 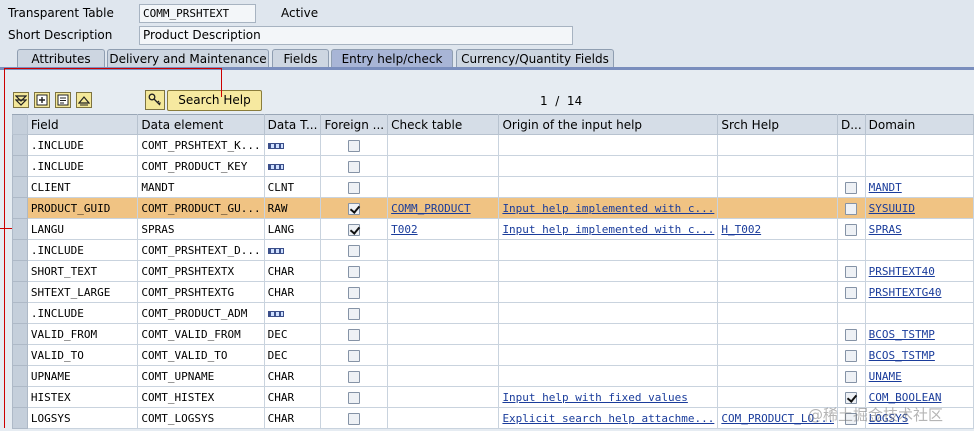 What do you see at coordinates (82, 397) in the screenshot?
I see `cell-field: HISTEX` at bounding box center [82, 397].